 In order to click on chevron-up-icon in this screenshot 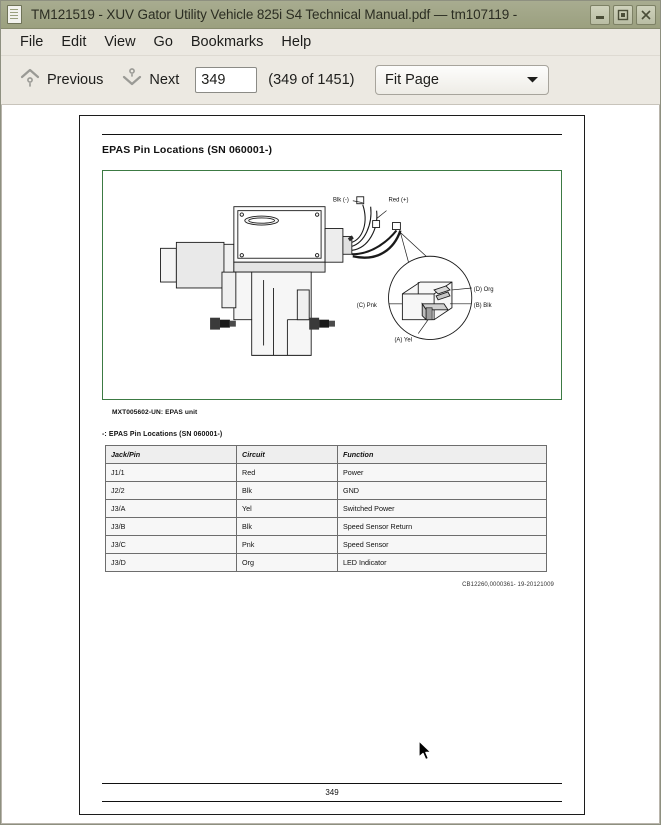, I will do `click(30, 80)`.